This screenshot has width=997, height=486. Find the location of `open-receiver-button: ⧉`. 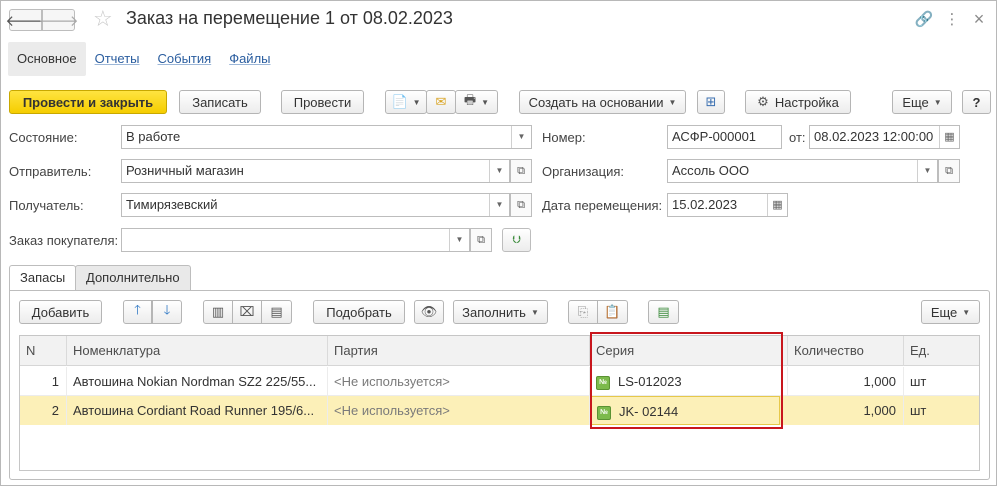

open-receiver-button: ⧉ is located at coordinates (521, 205).